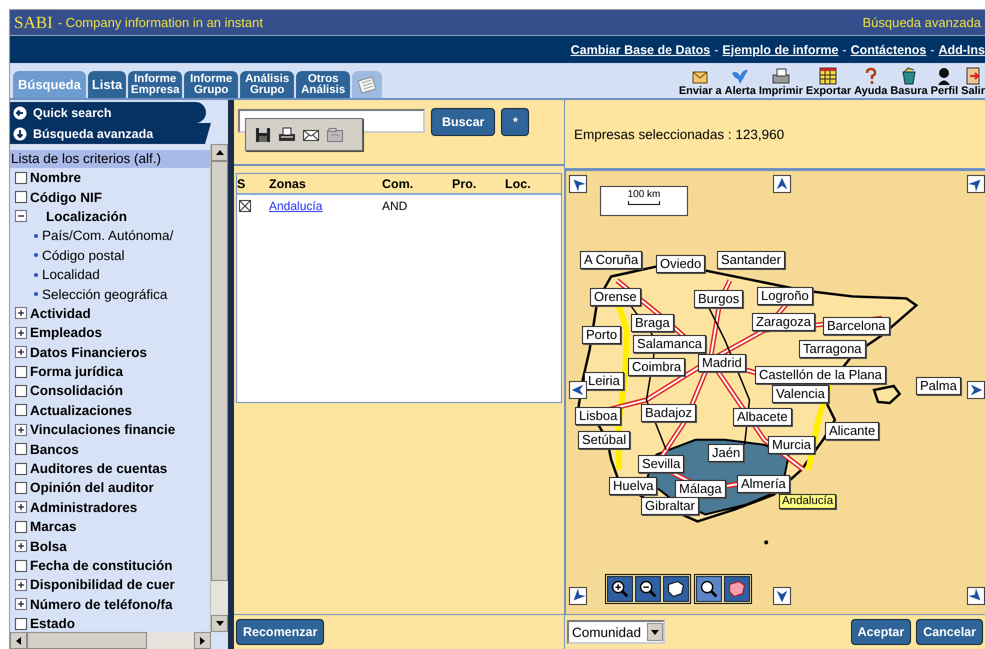 The height and width of the screenshot is (649, 985). I want to click on row-checkbox, so click(245, 206).